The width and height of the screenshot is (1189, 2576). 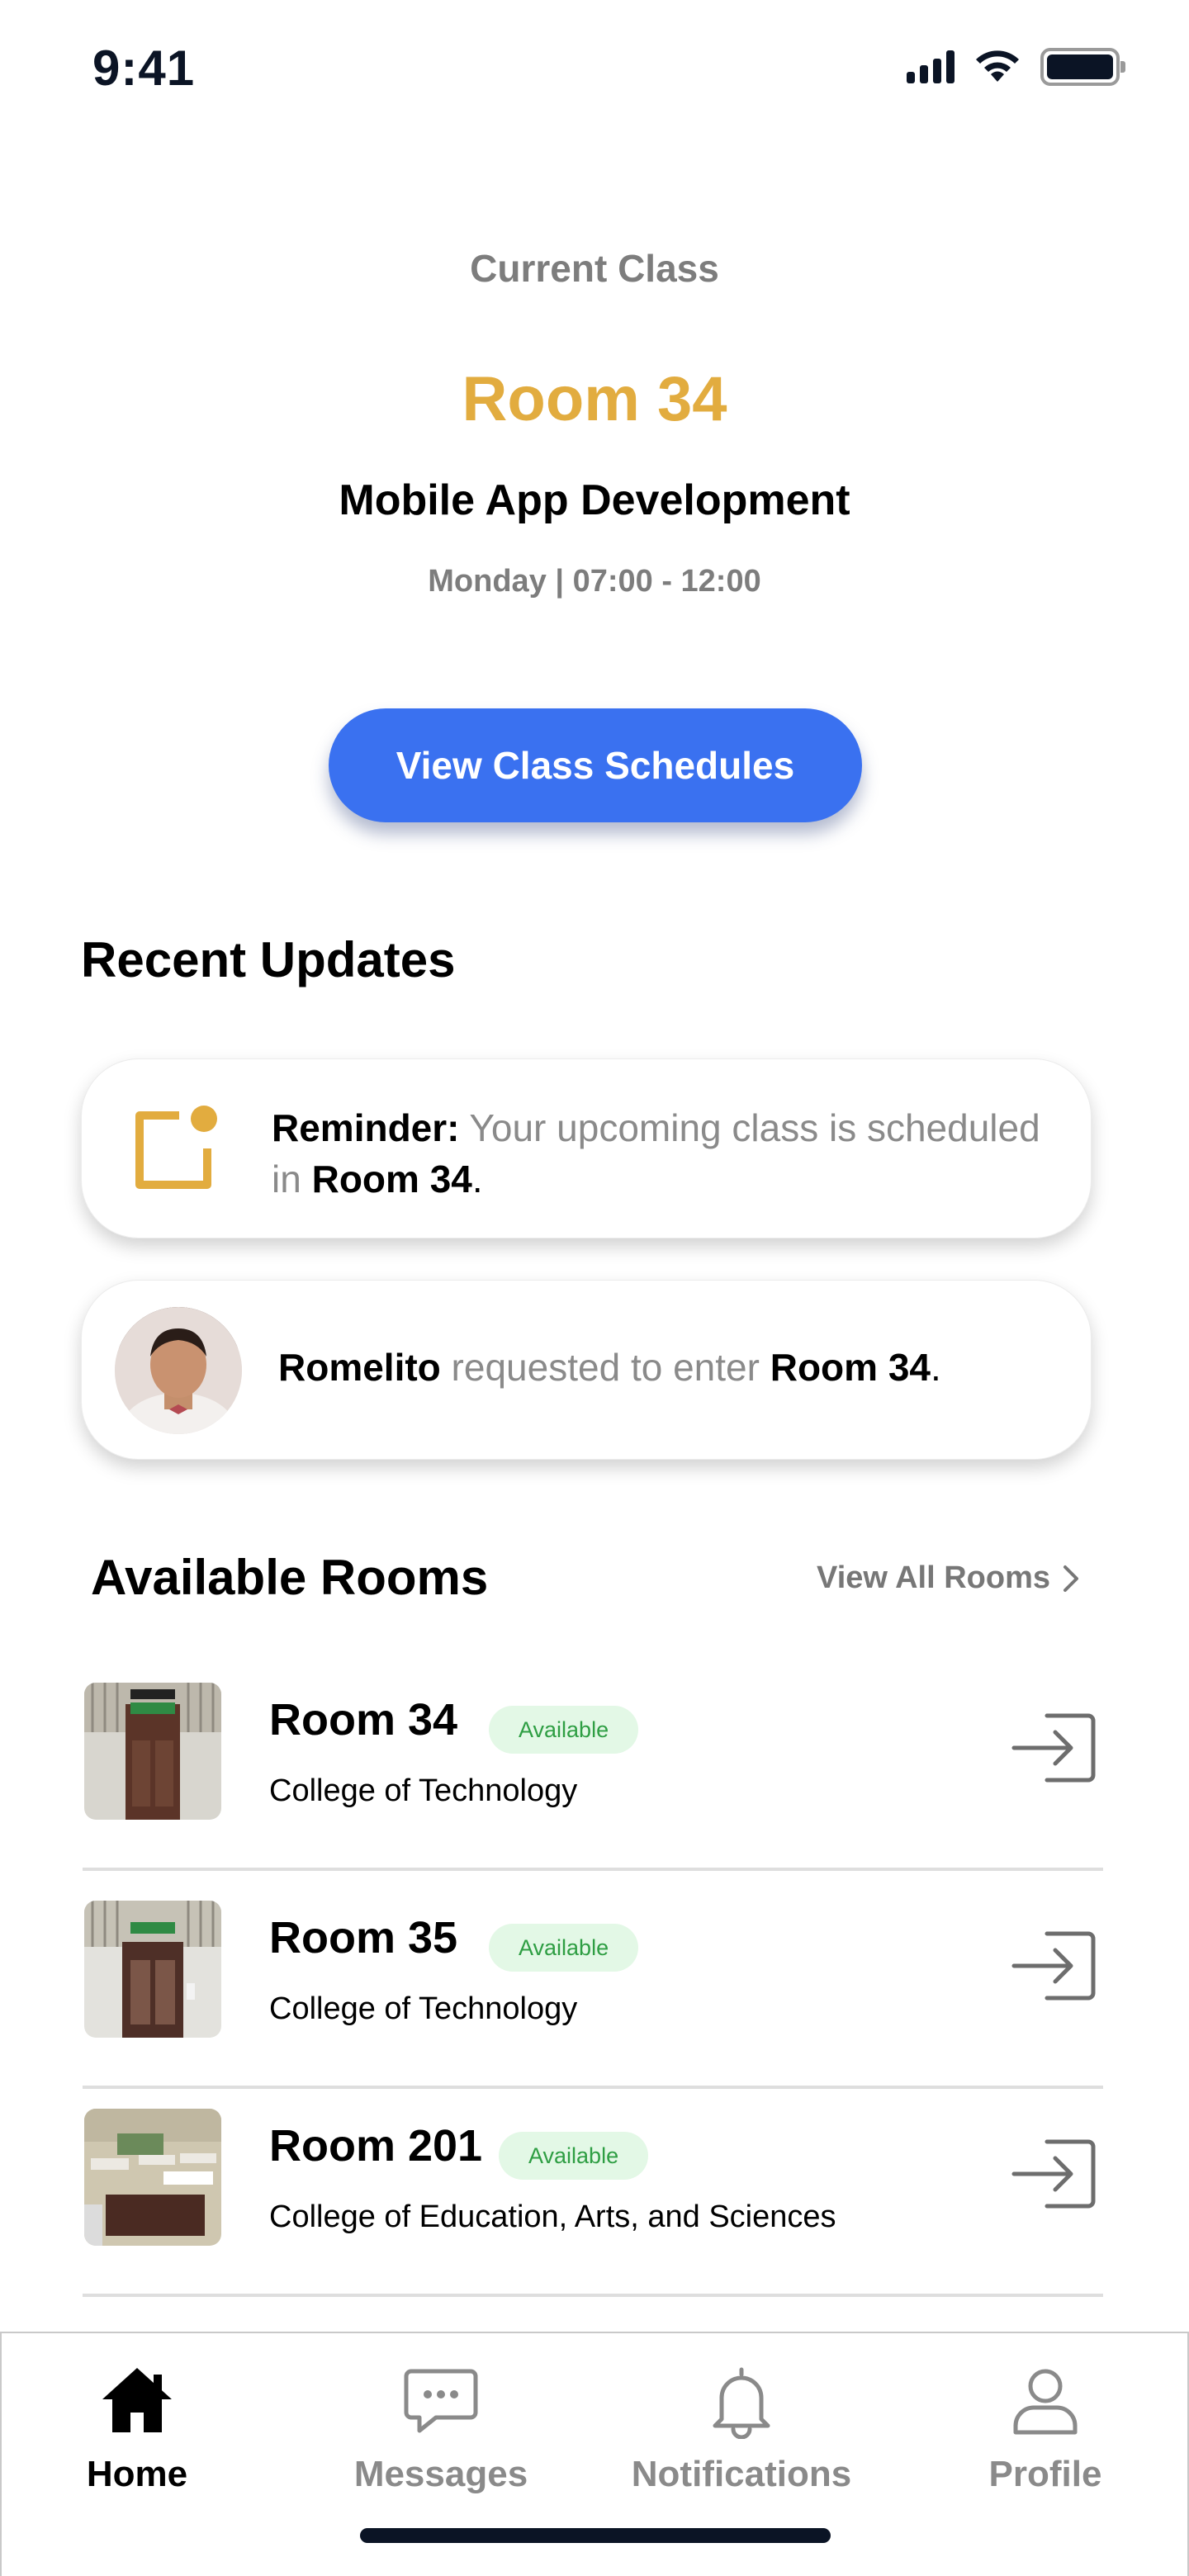 I want to click on room-college: College of Education, Arts, and Sciences, so click(x=552, y=2217).